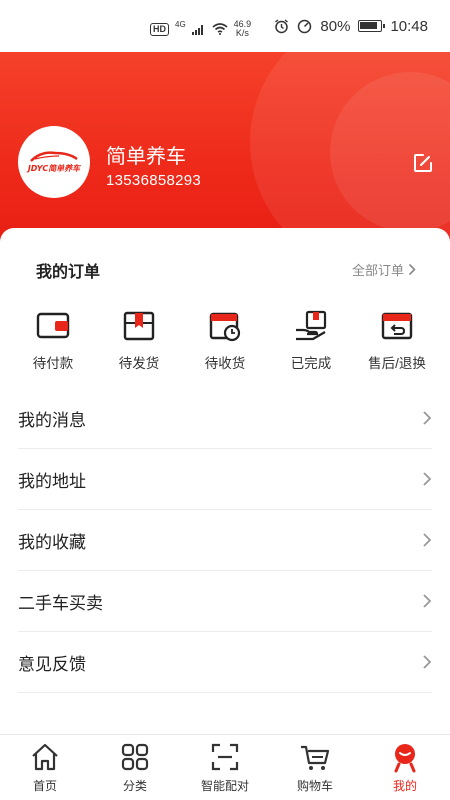 The image size is (450, 800). Describe the element at coordinates (139, 326) in the screenshot. I see `package-icon` at that location.